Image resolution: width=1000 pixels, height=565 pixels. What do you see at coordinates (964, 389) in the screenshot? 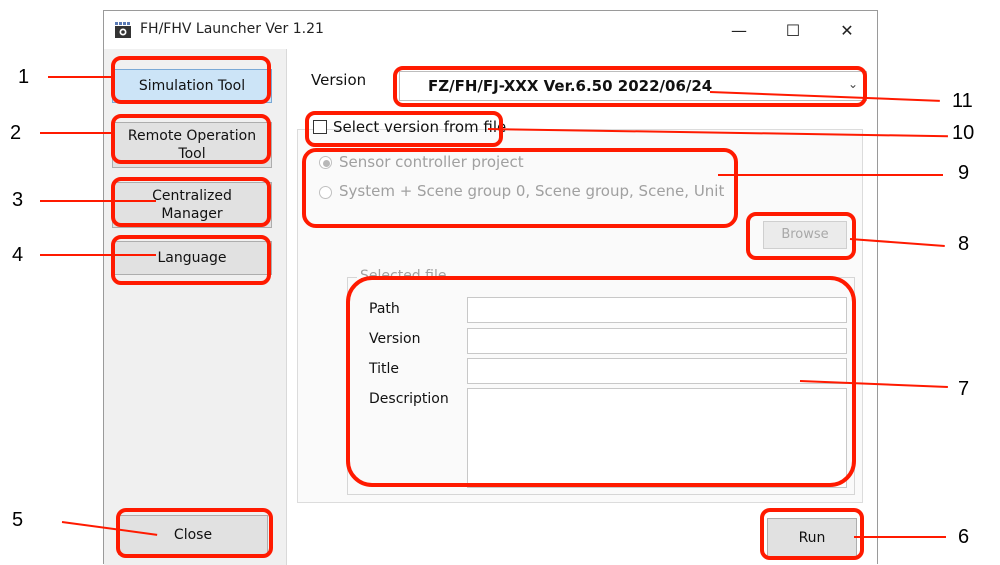
I see `callout-number: 7` at bounding box center [964, 389].